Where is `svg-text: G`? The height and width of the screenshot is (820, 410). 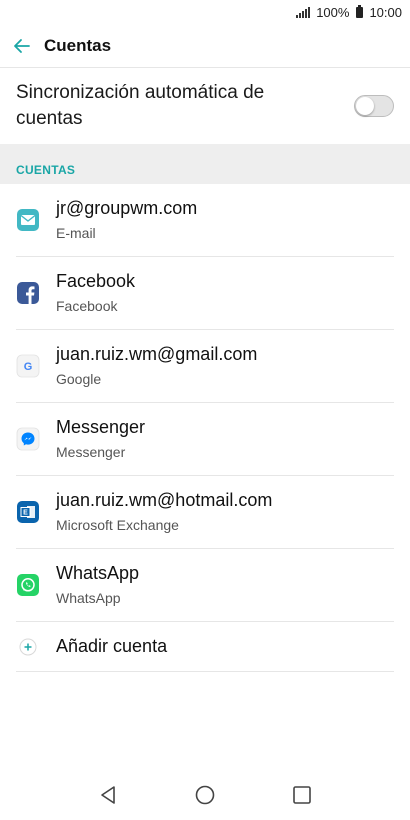
svg-text: G is located at coordinates (28, 367).